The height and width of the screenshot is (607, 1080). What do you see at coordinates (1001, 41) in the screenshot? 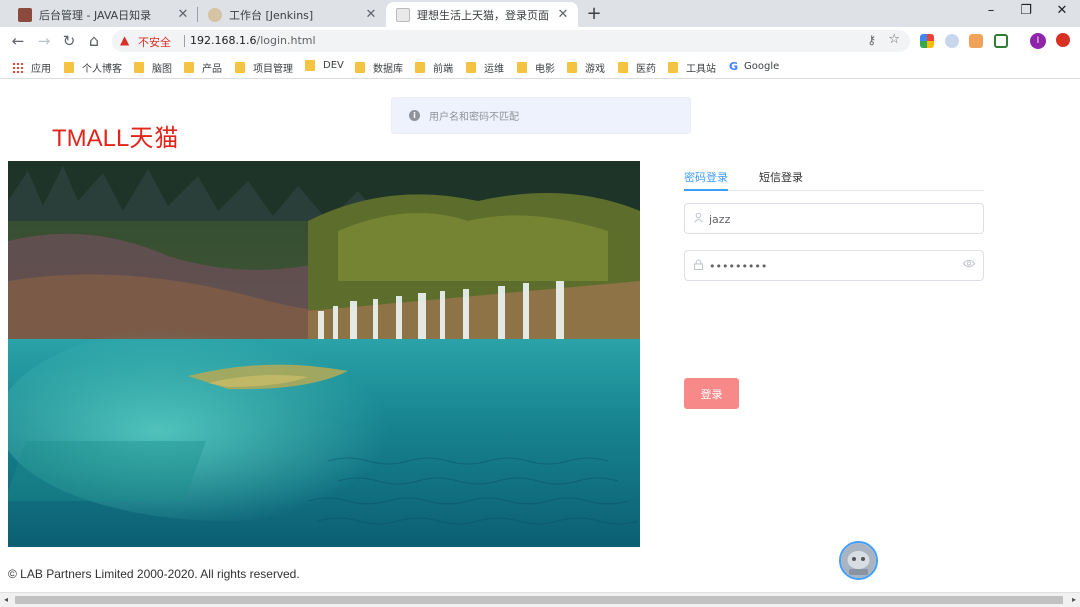
I see `extension-green-icon` at bounding box center [1001, 41].